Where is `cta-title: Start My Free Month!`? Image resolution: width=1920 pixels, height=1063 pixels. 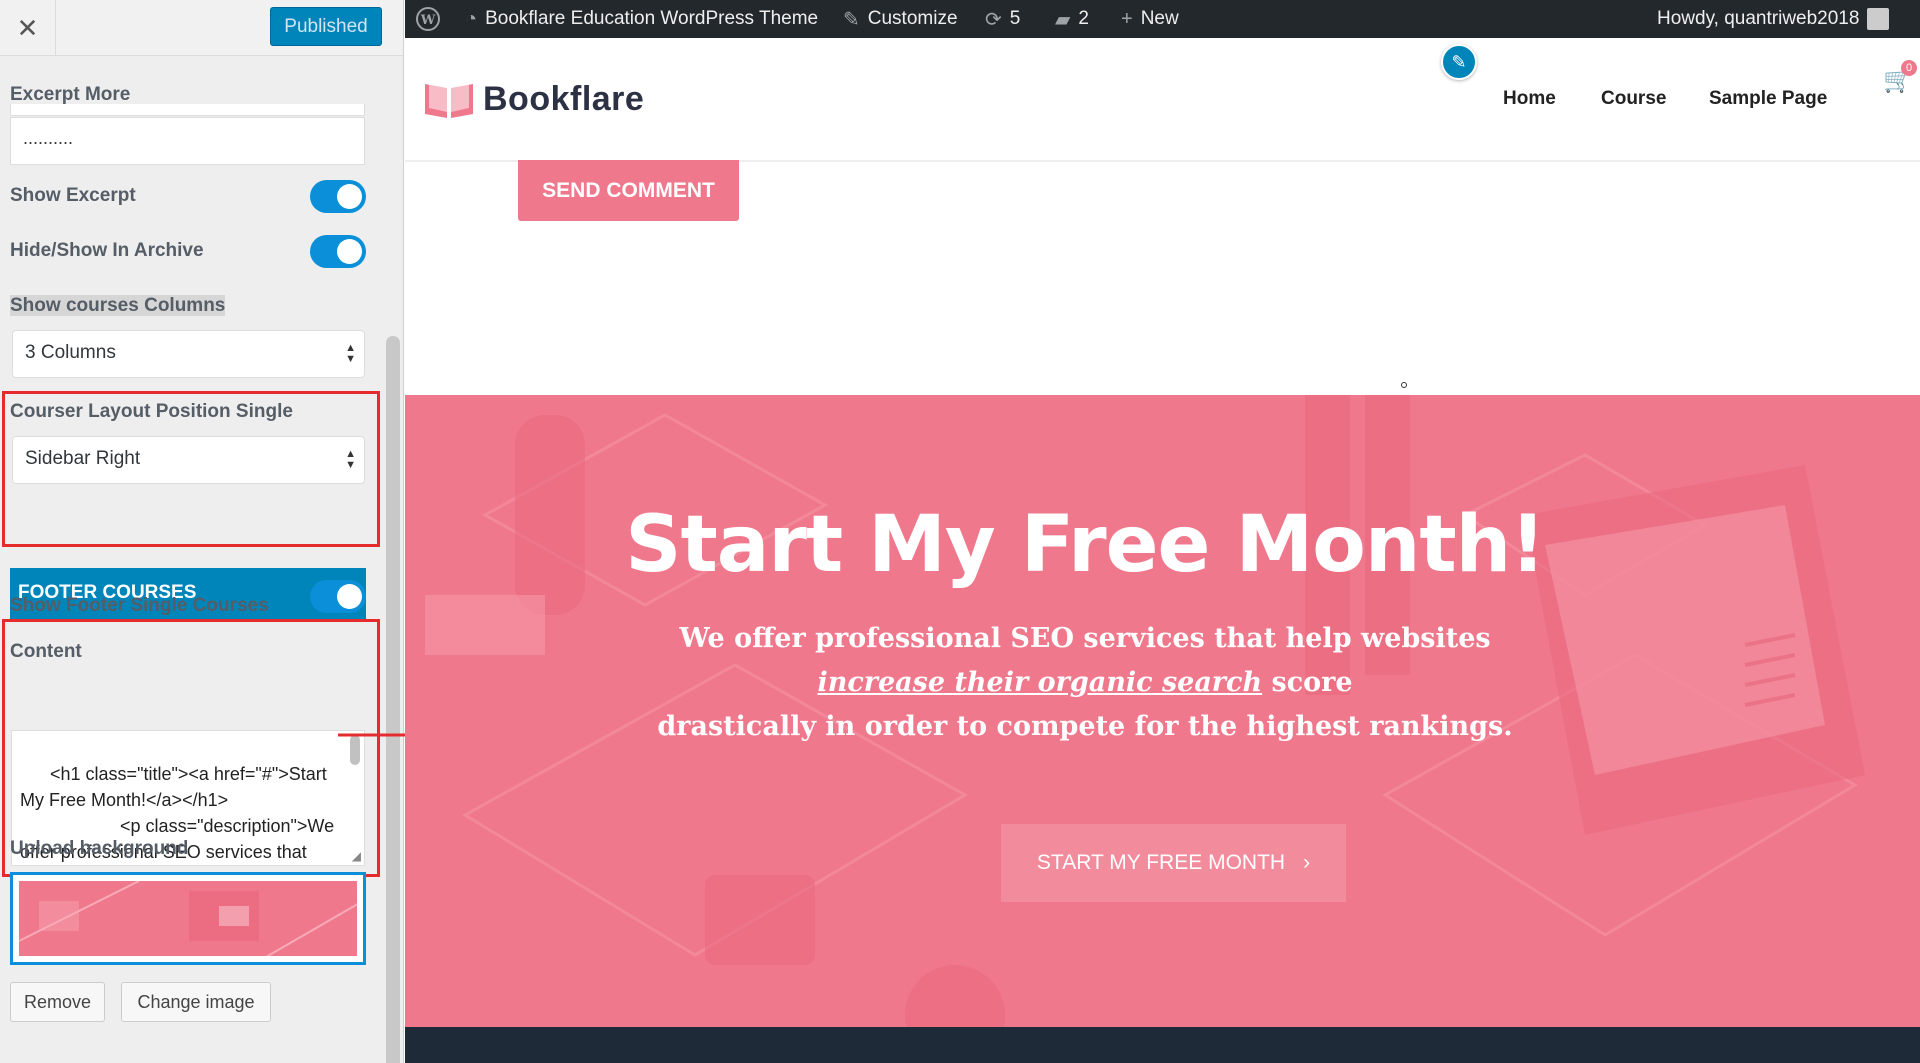
cta-title: Start My Free Month! is located at coordinates (1085, 545).